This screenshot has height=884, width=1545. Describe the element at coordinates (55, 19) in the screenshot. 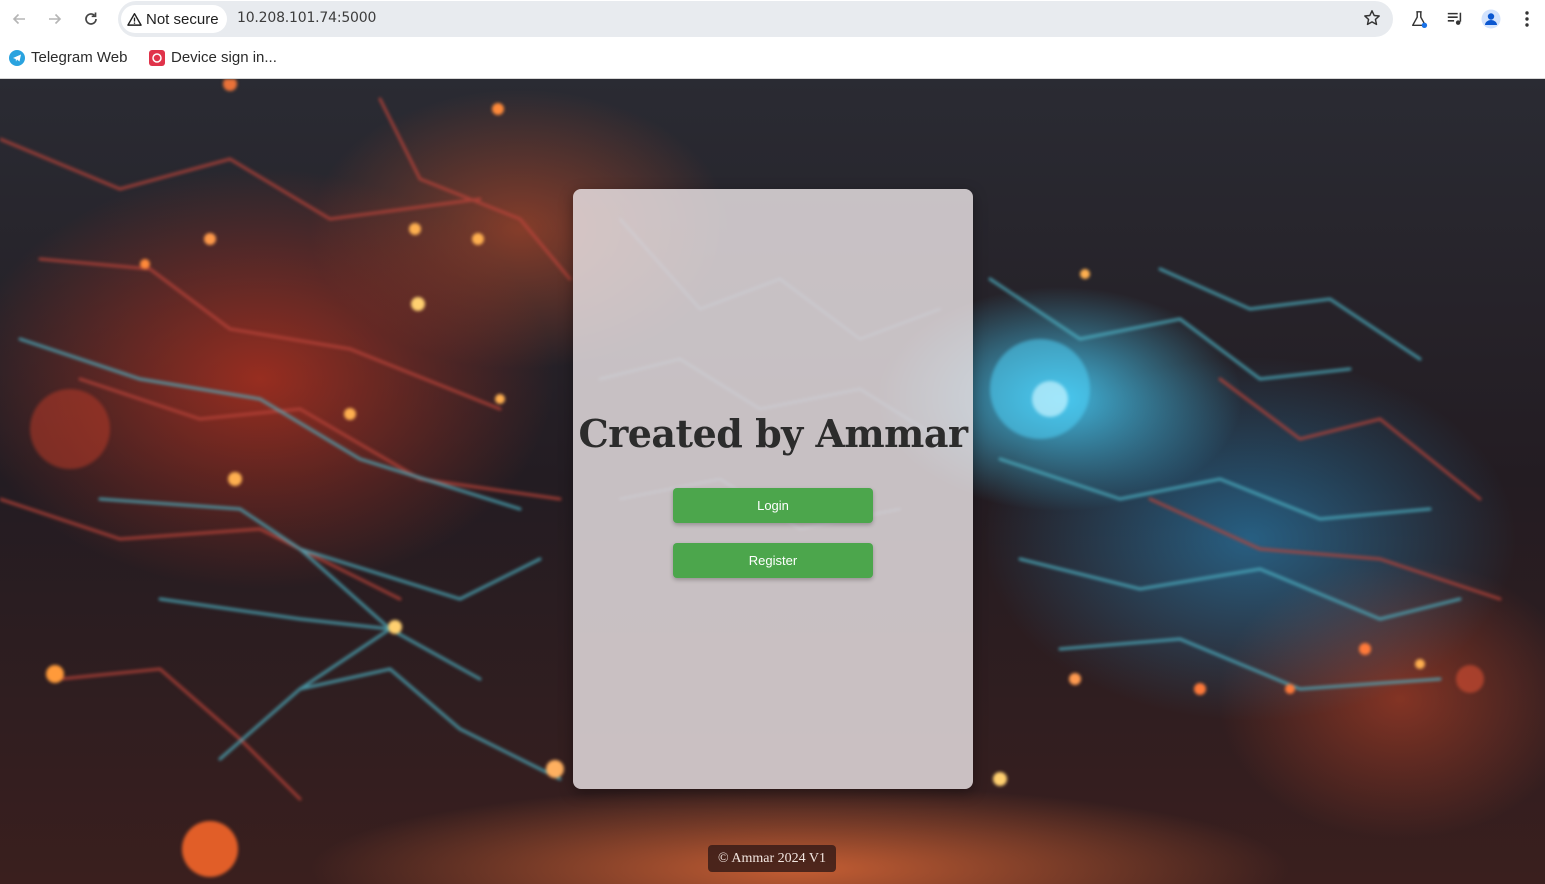

I see `forward-arrow-icon` at that location.